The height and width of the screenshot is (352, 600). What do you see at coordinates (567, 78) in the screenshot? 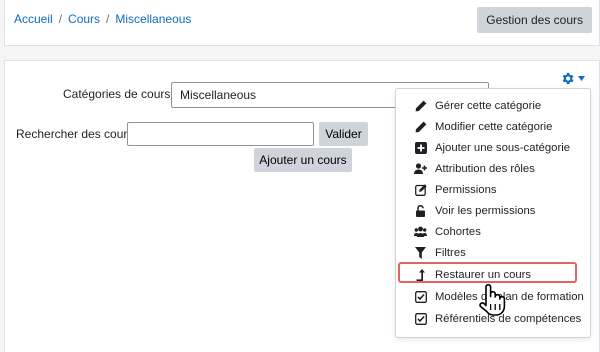
I see `gear-icon` at bounding box center [567, 78].